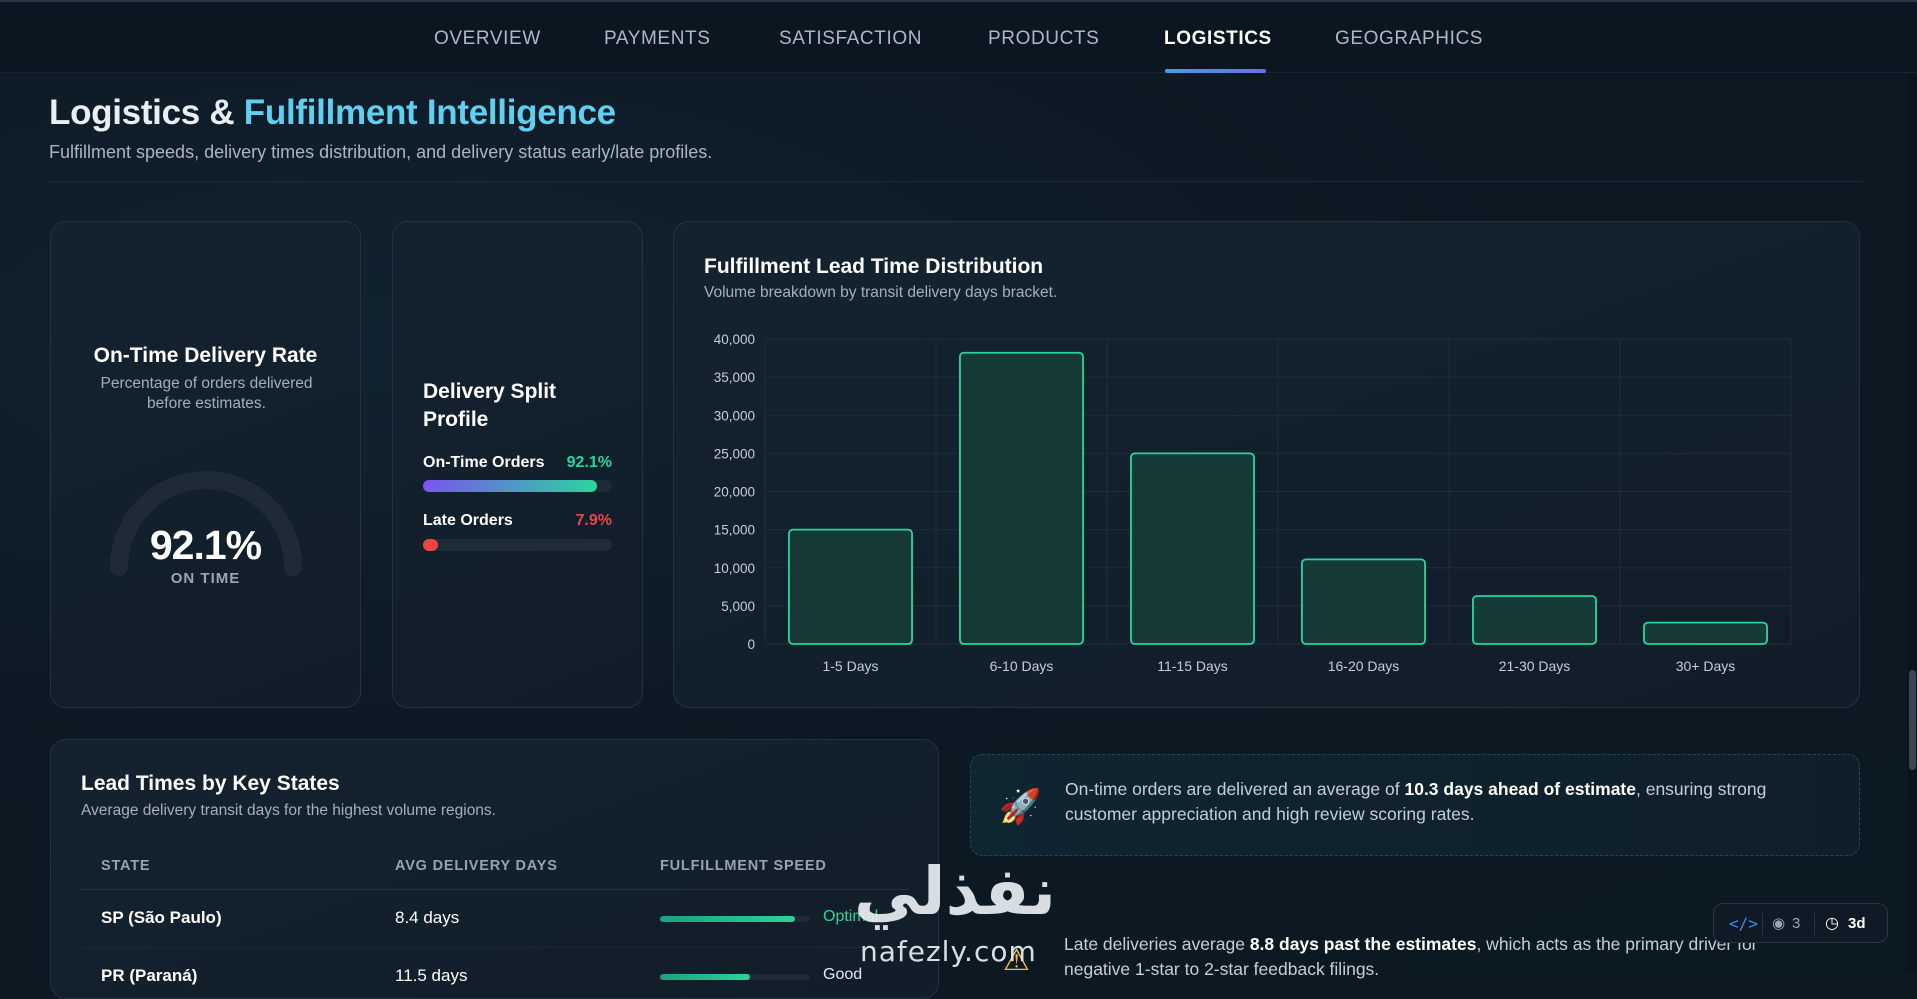  What do you see at coordinates (734, 377) in the screenshot?
I see `y-tick-label: 35,000` at bounding box center [734, 377].